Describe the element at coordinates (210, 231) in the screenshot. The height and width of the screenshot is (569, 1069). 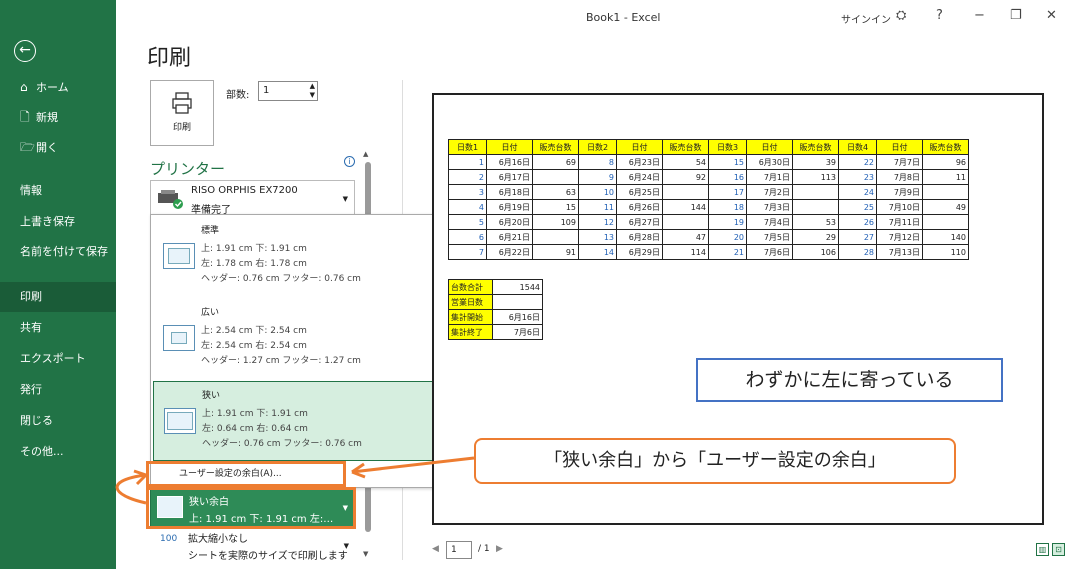
I see `option-title: 標準` at that location.